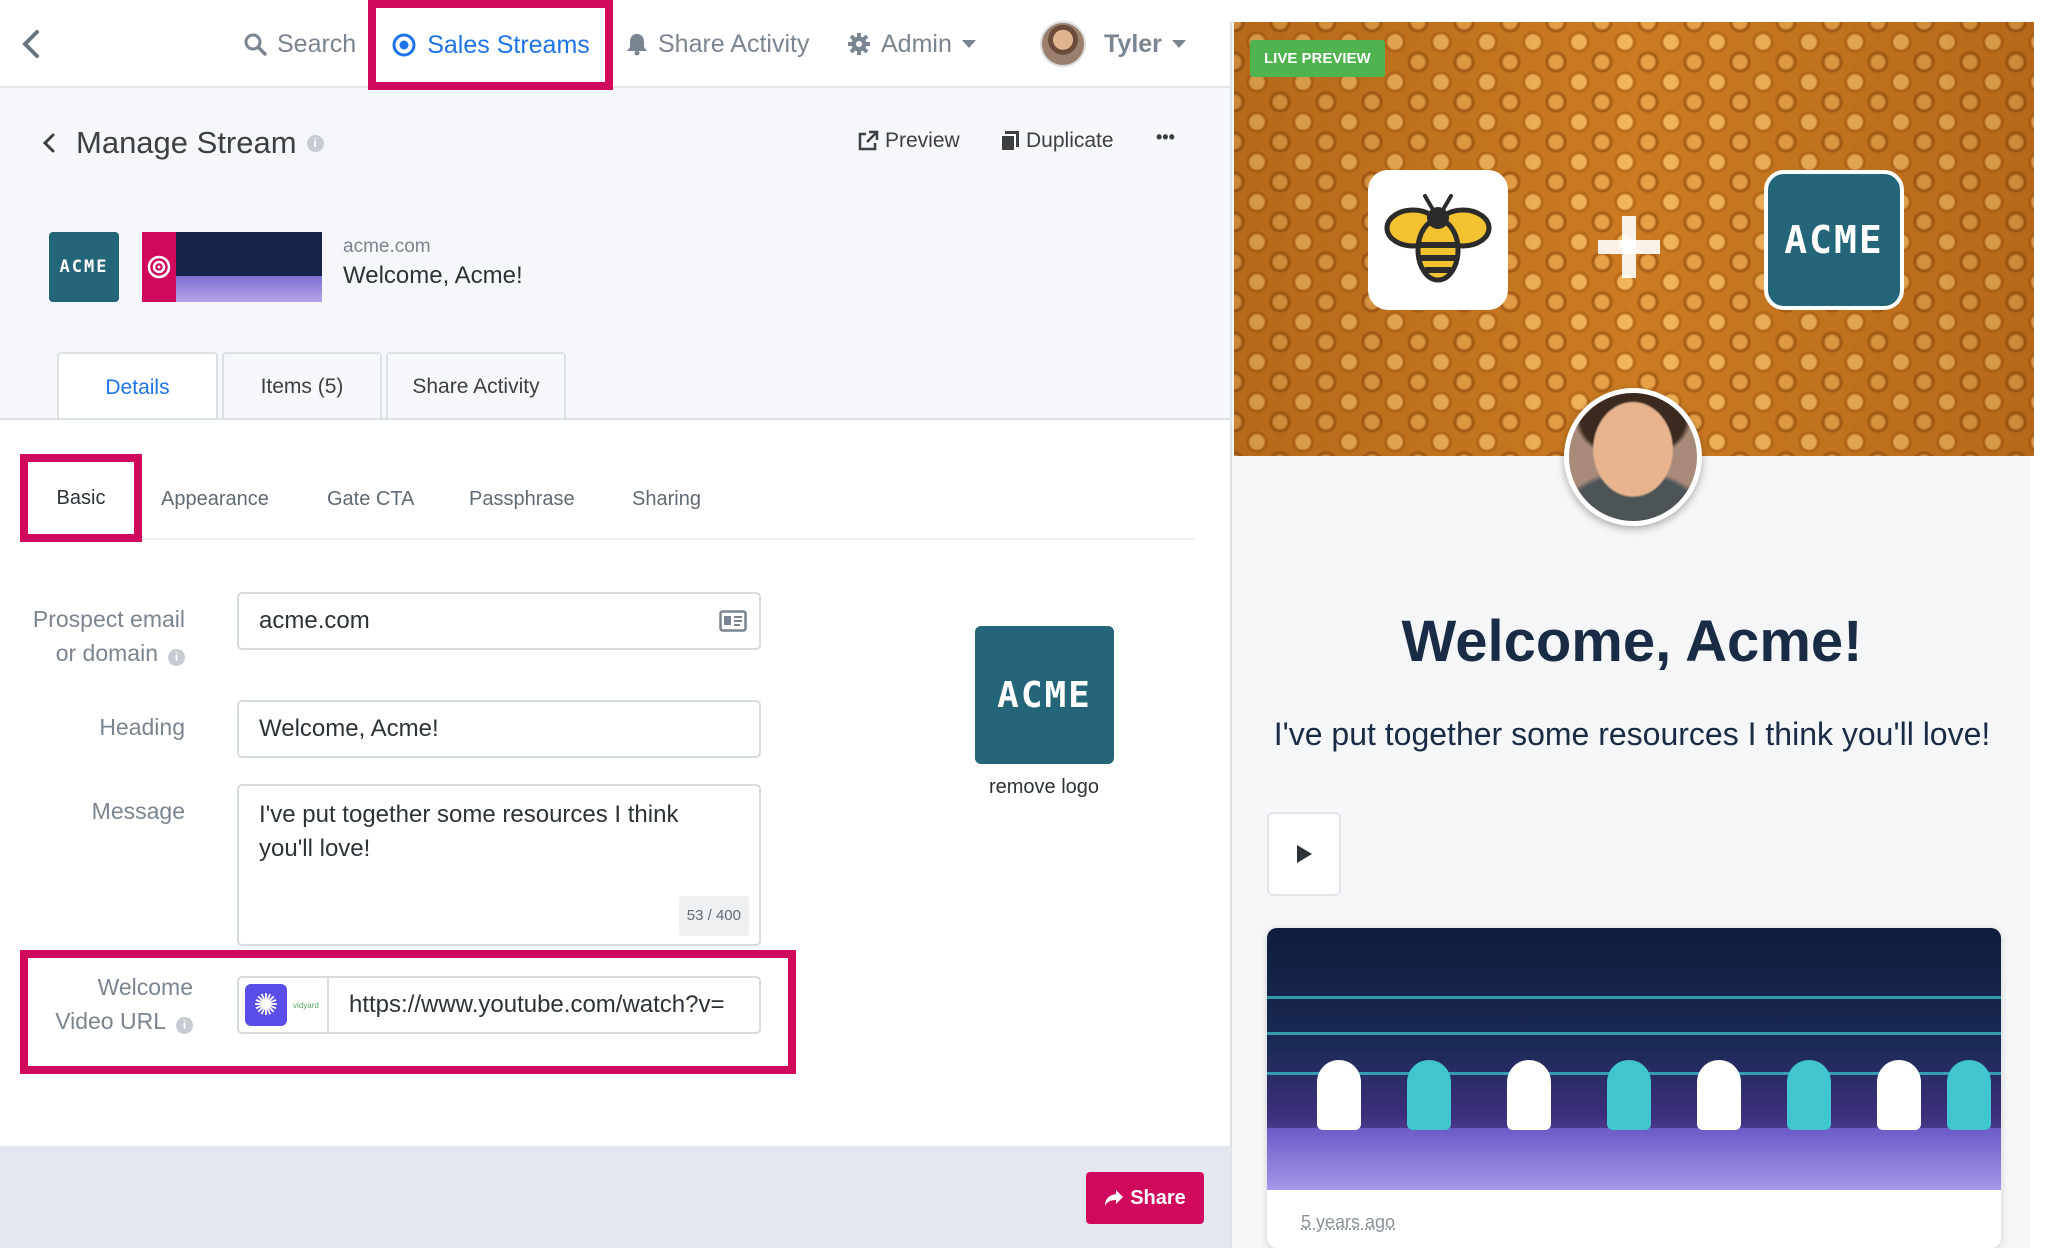 The height and width of the screenshot is (1248, 2048). What do you see at coordinates (1009, 141) in the screenshot?
I see `copy-icon` at bounding box center [1009, 141].